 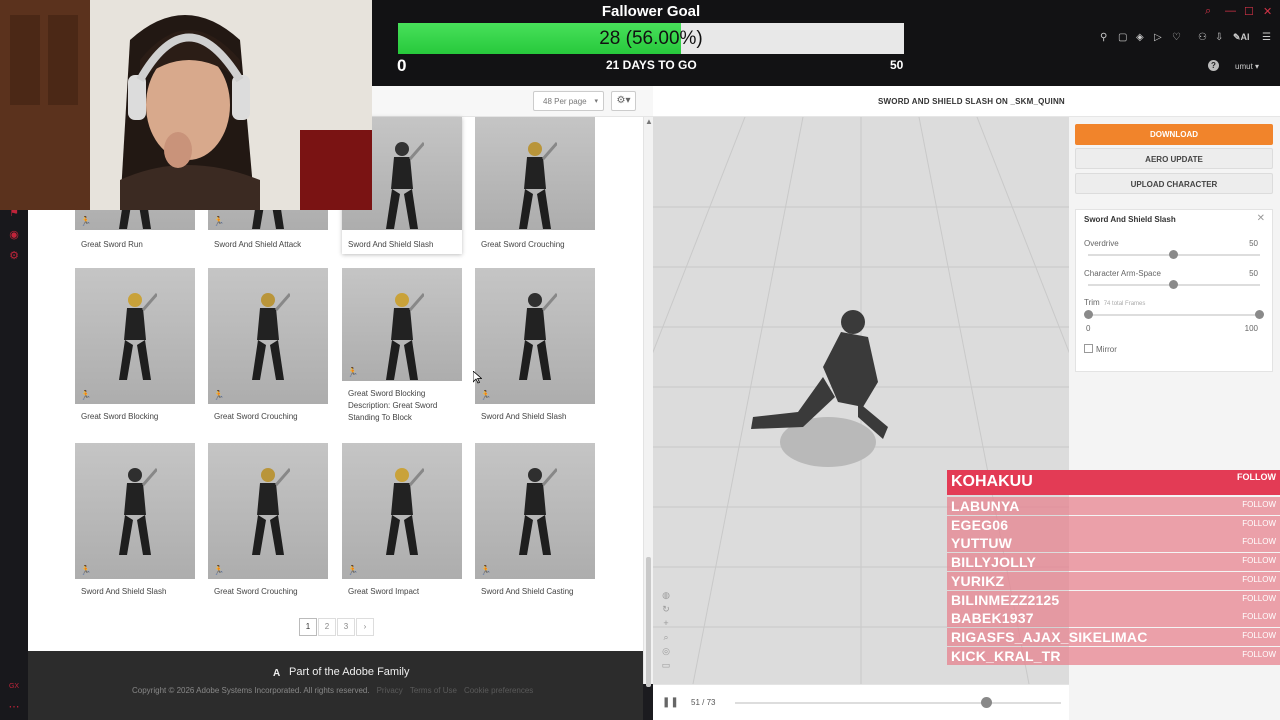 I want to click on follower-name: EGEG06, so click(x=980, y=524).